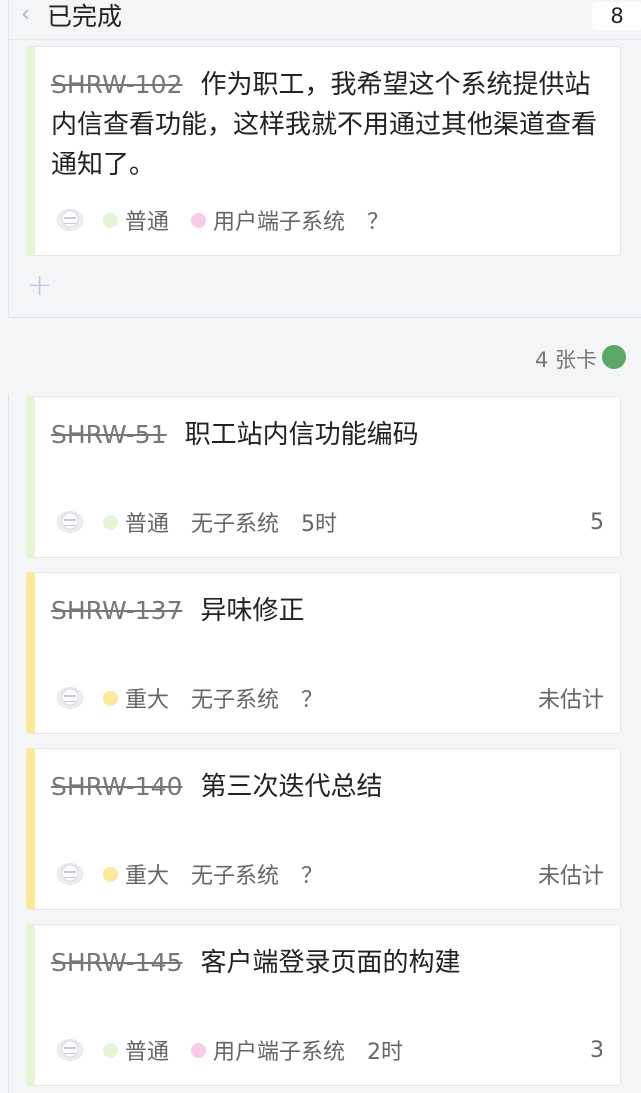 Image resolution: width=641 pixels, height=1093 pixels. Describe the element at coordinates (39, 286) in the screenshot. I see `plus-icon: +` at that location.